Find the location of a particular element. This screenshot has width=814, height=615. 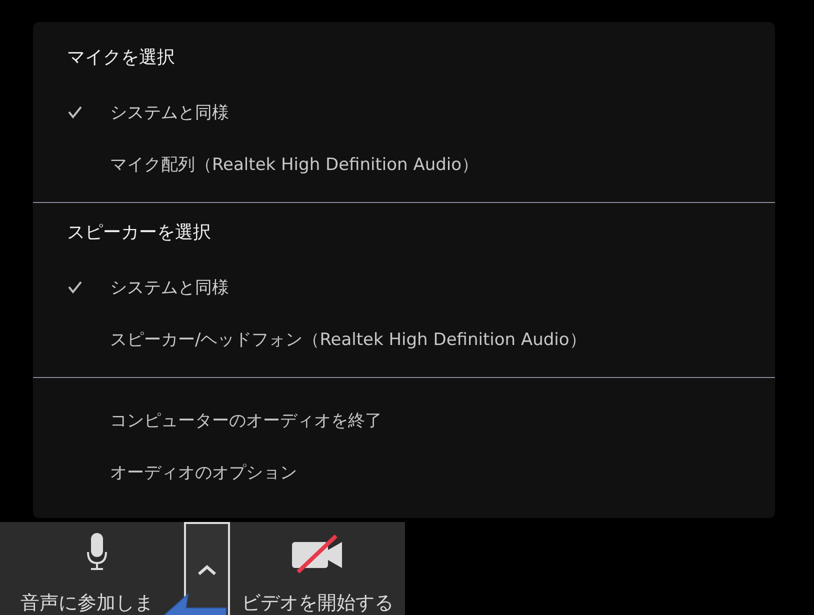

caret-icon is located at coordinates (207, 570).